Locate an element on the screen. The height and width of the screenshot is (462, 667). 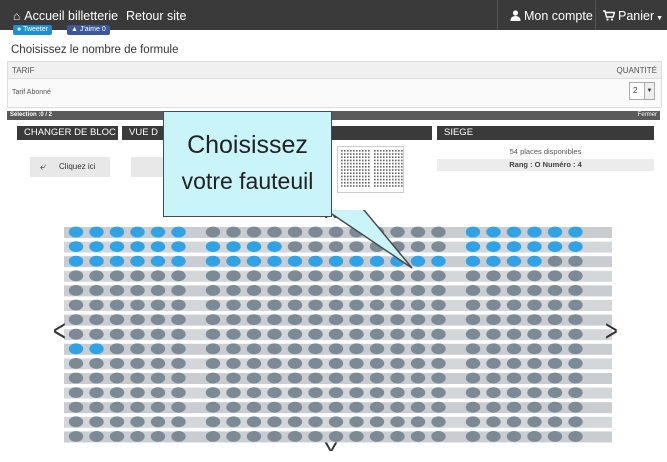
chevron-right-icon: > is located at coordinates (611, 331).